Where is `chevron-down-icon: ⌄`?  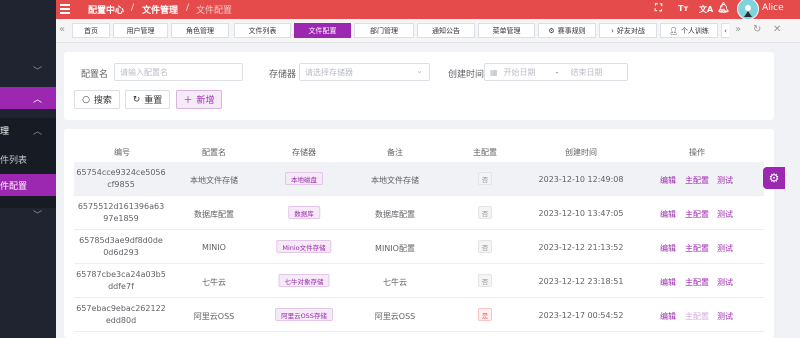 chevron-down-icon: ⌄ is located at coordinates (419, 70).